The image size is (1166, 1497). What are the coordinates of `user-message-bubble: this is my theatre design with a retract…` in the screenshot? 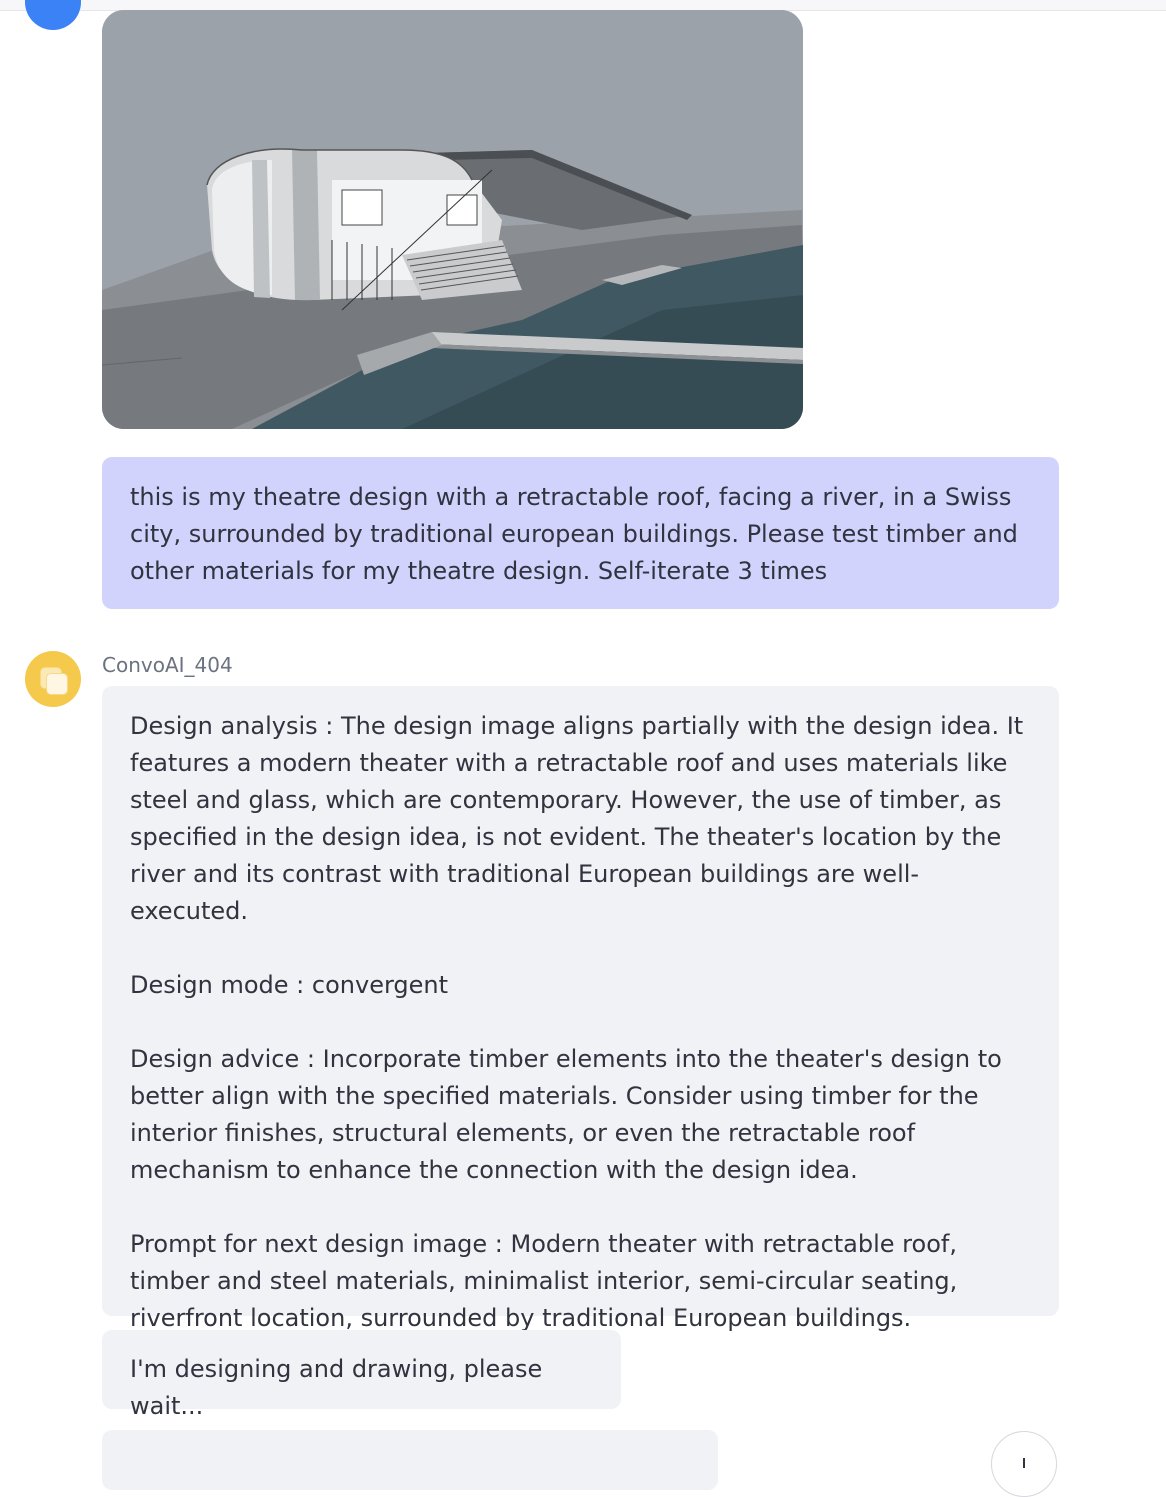 It's located at (580, 533).